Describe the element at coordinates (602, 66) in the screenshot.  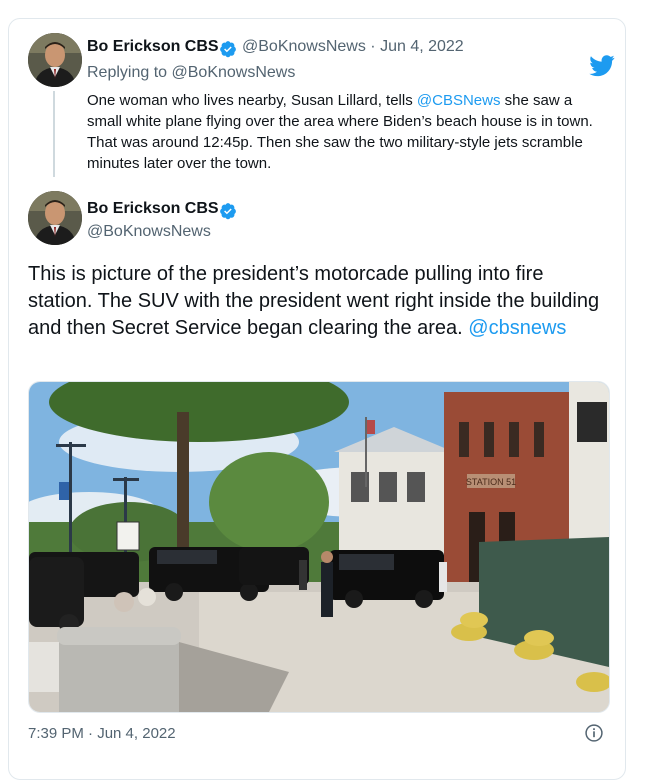
I see `twitter-bird-icon` at that location.